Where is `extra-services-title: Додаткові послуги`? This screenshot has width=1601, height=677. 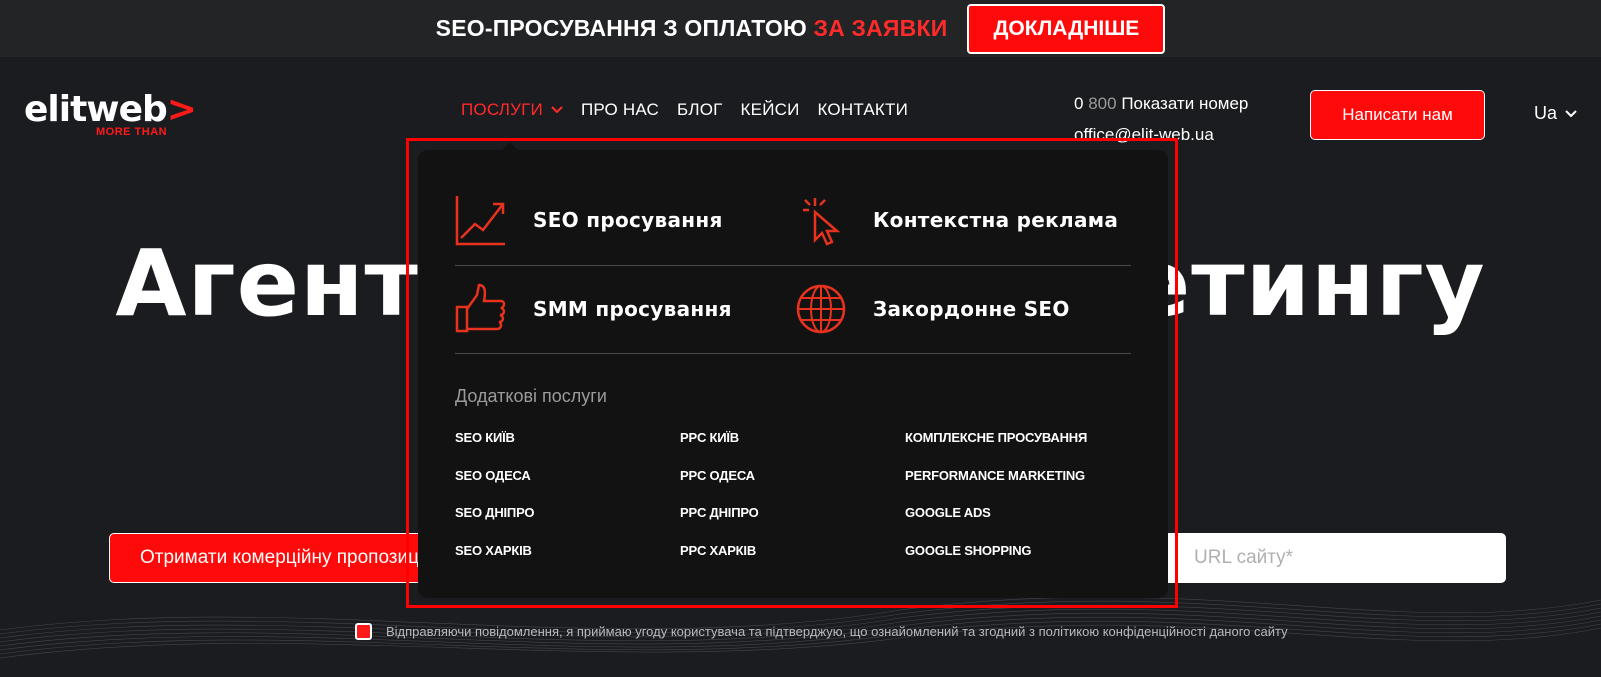 extra-services-title: Додаткові послуги is located at coordinates (531, 396).